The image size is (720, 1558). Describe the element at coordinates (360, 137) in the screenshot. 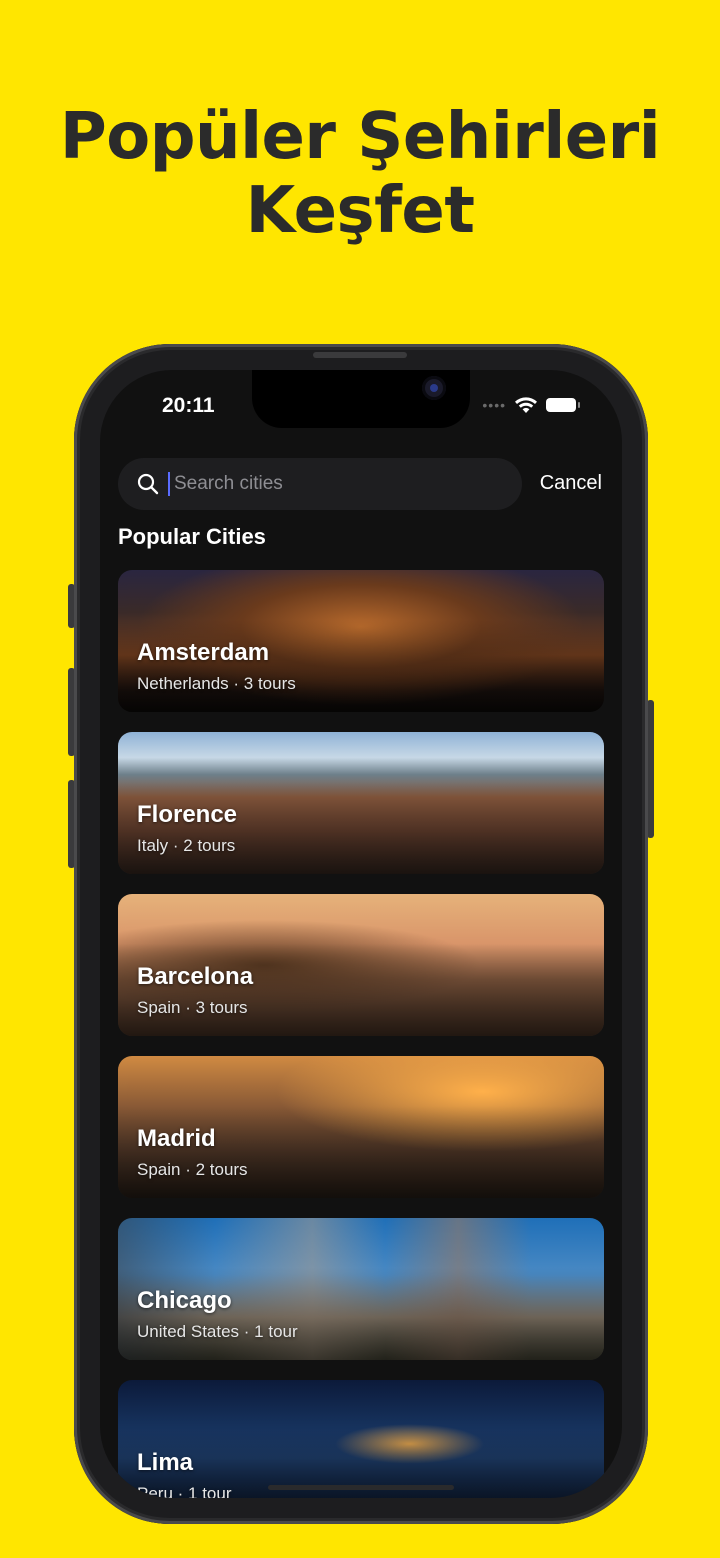

I see `headline-line-1: Popüler Şehirleri` at that location.